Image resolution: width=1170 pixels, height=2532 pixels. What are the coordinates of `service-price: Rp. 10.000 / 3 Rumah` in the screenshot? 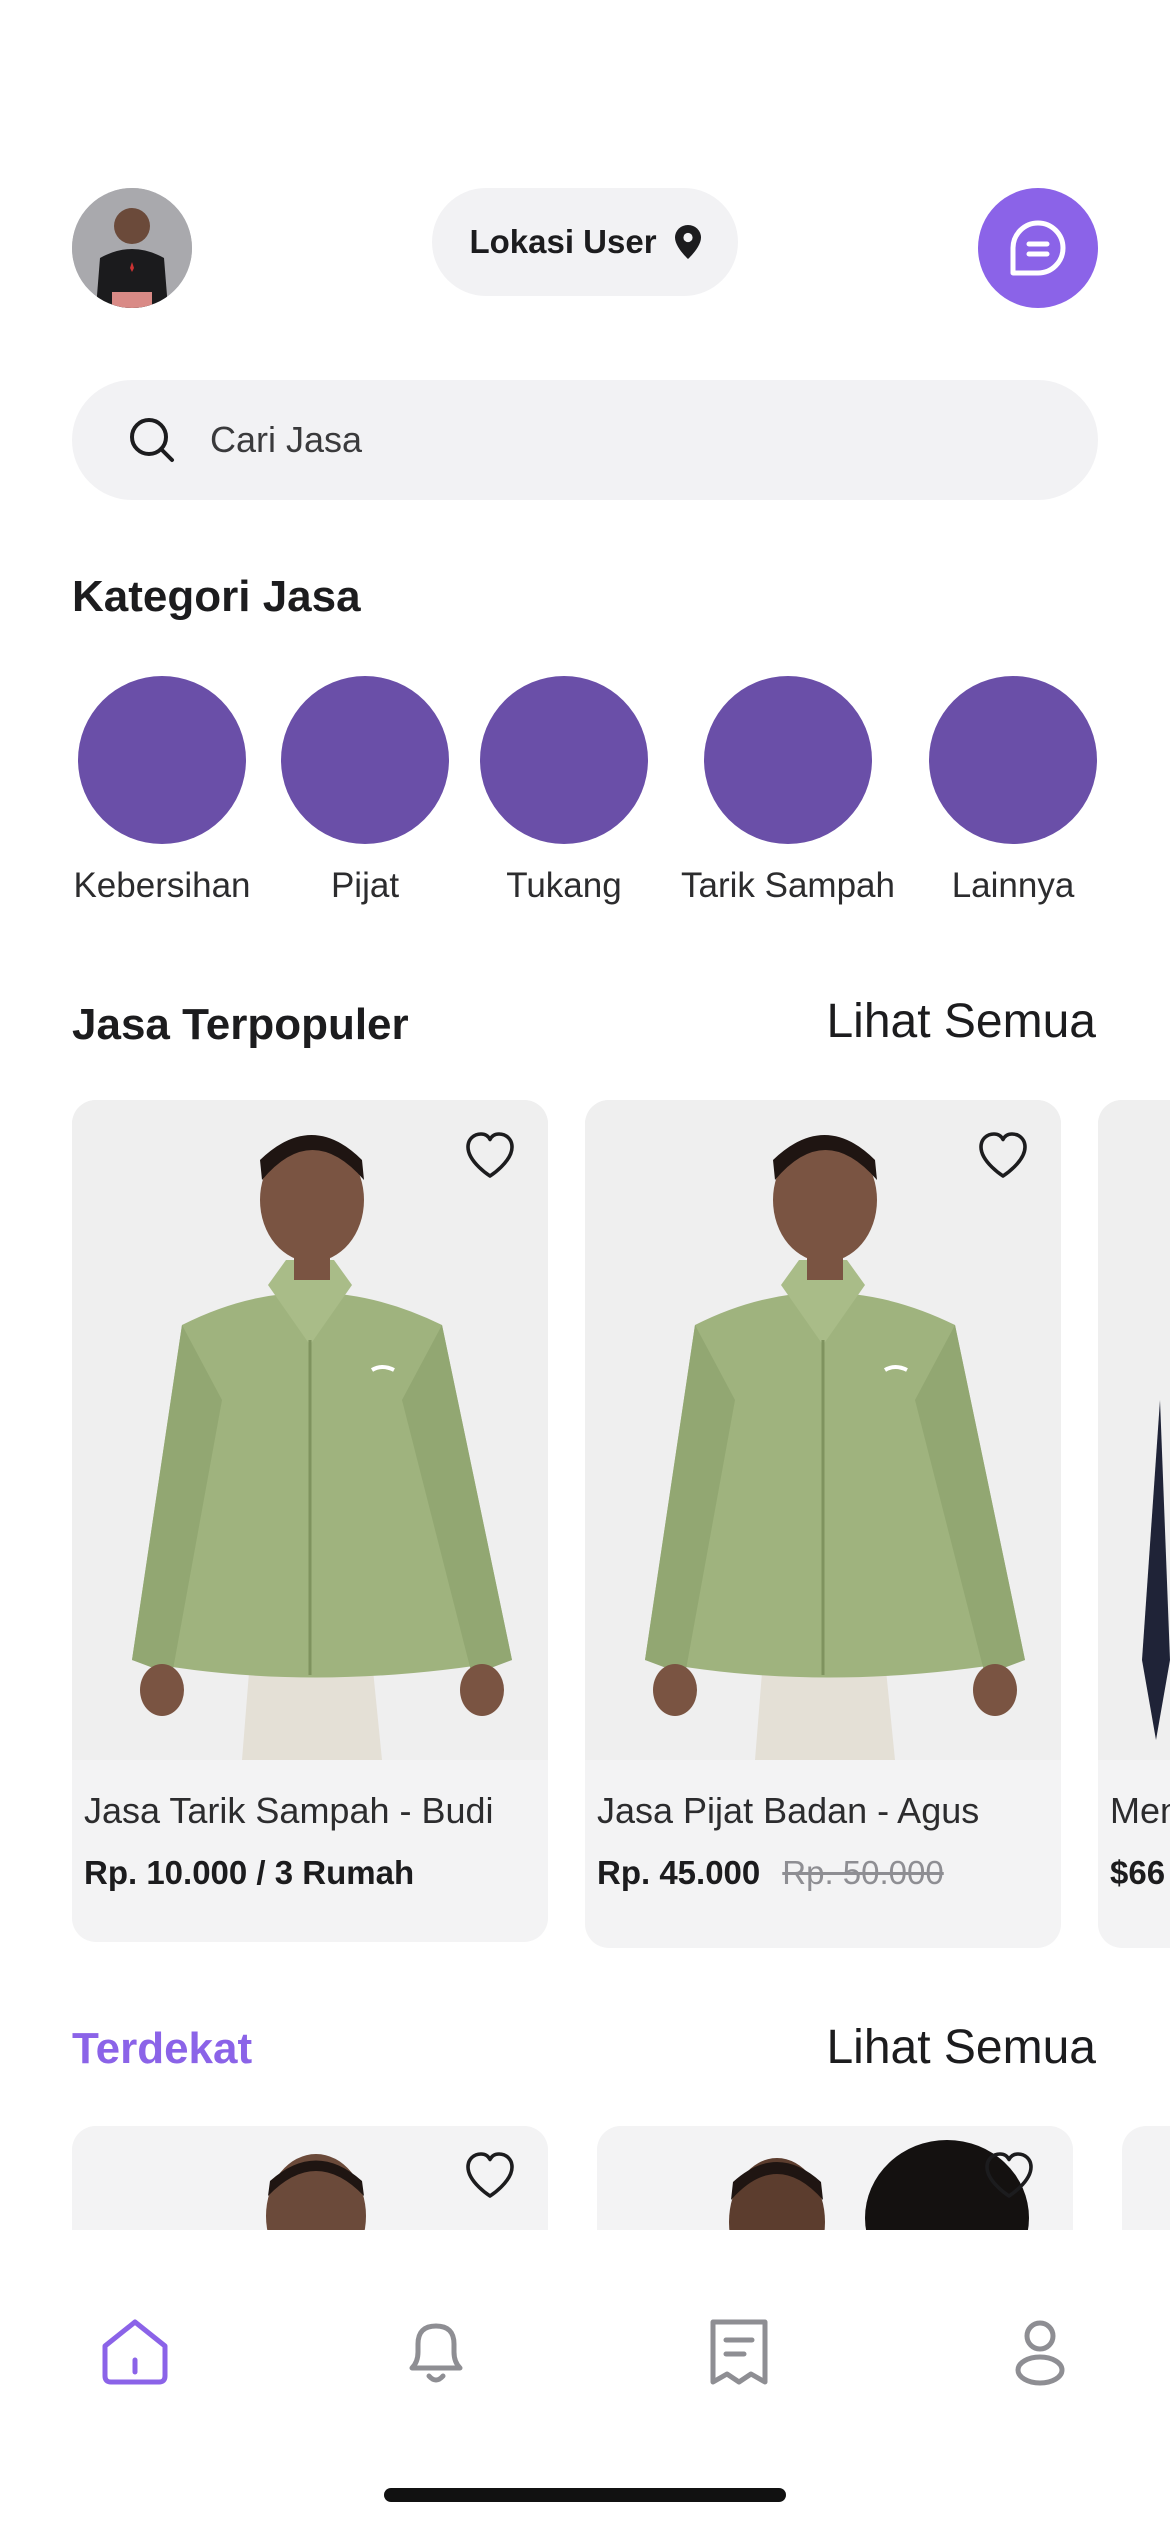 It's located at (249, 1873).